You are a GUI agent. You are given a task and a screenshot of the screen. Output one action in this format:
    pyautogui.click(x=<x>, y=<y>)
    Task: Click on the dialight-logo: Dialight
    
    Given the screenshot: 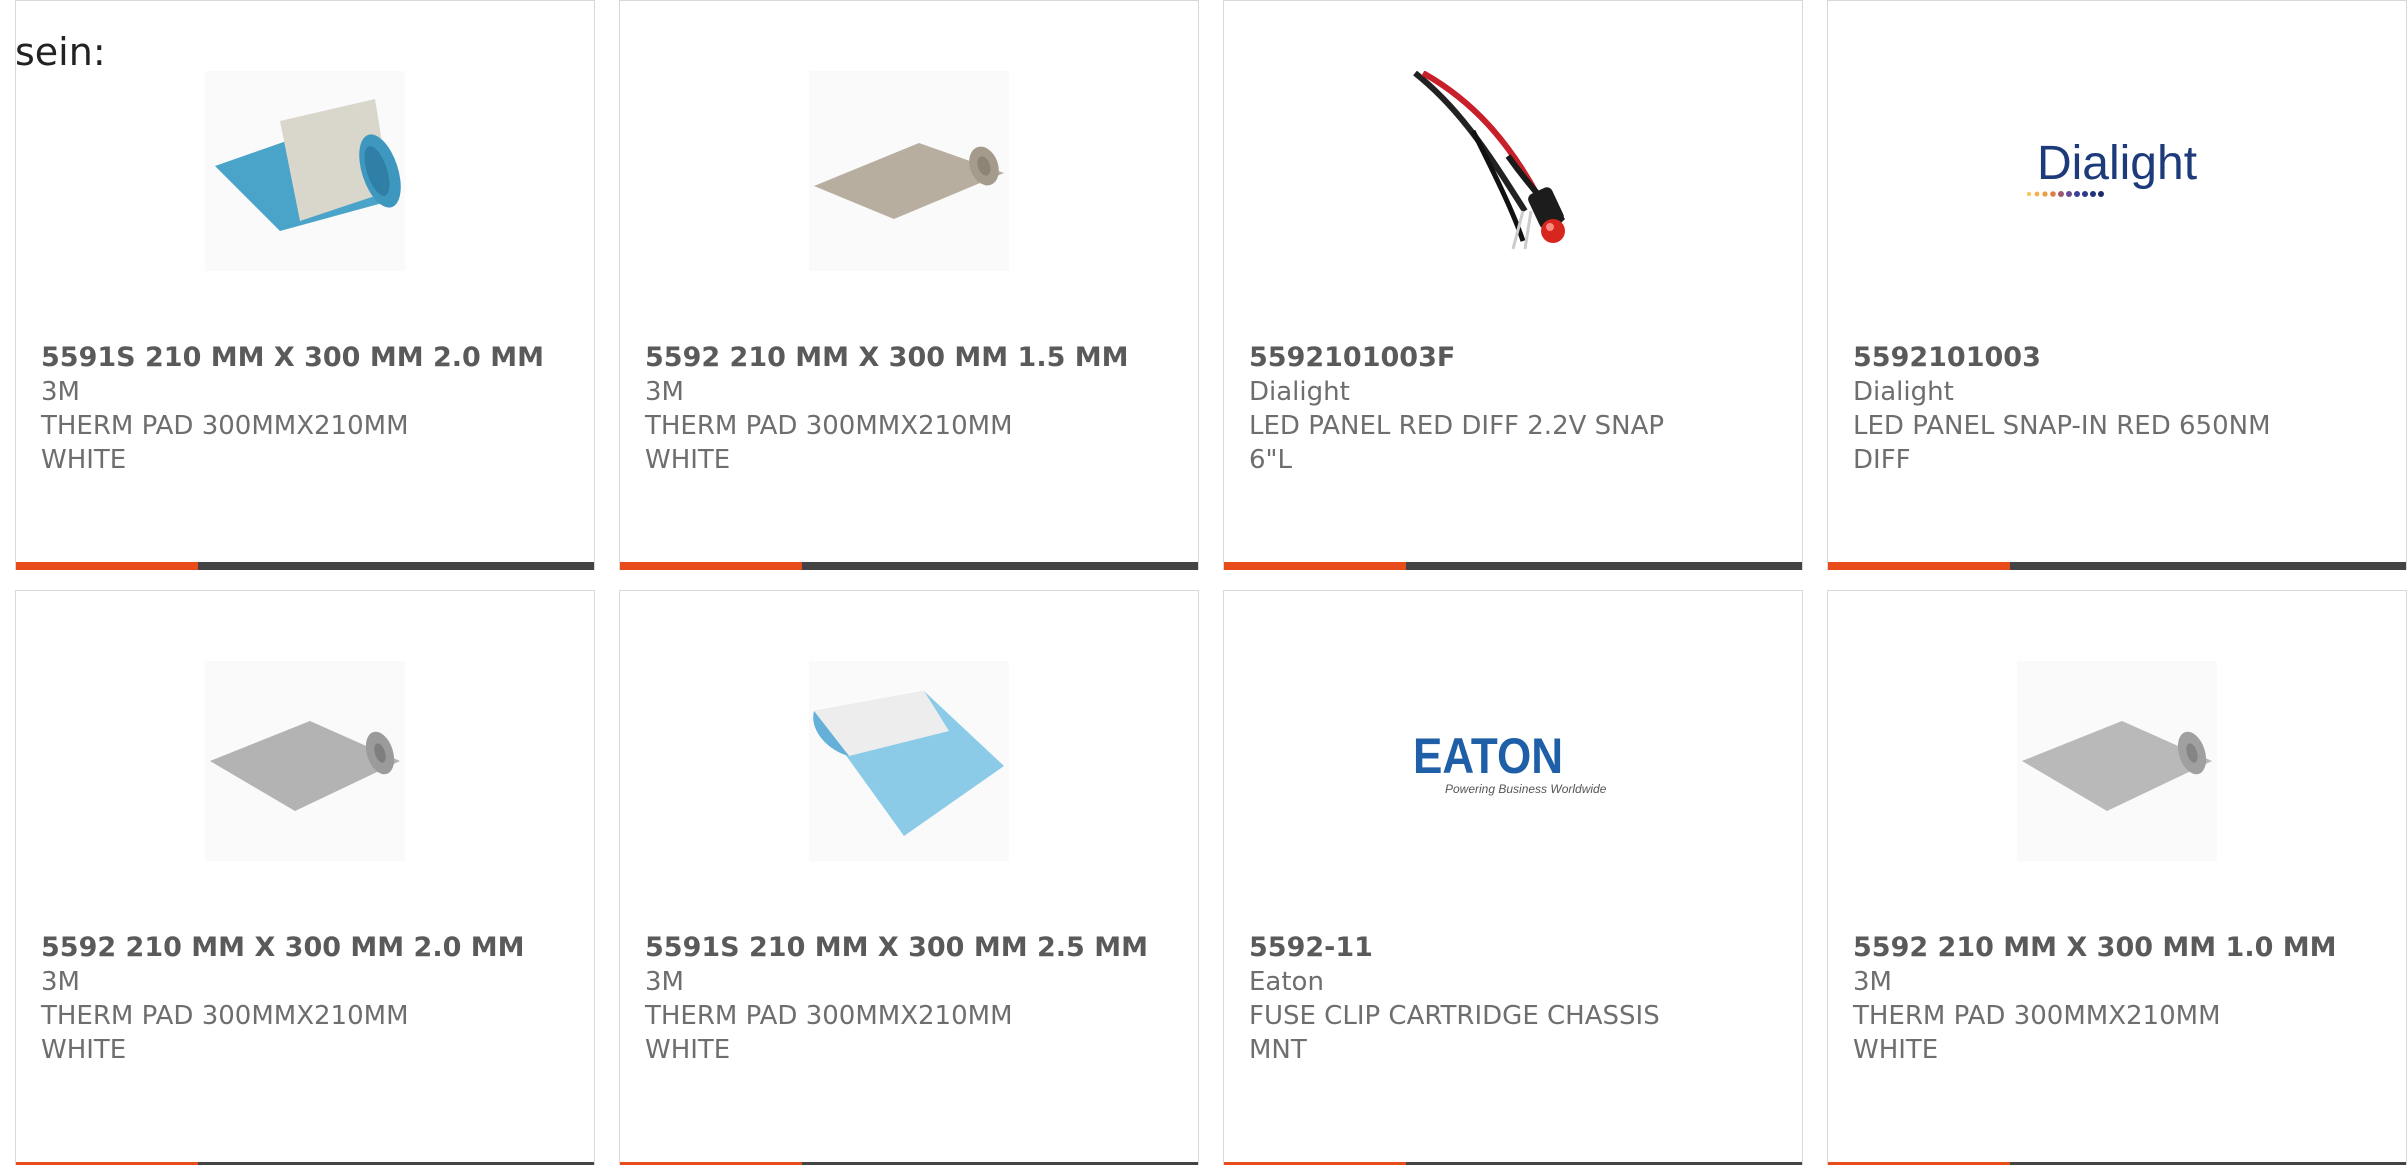 What is the action you would take?
    pyautogui.click(x=2117, y=171)
    